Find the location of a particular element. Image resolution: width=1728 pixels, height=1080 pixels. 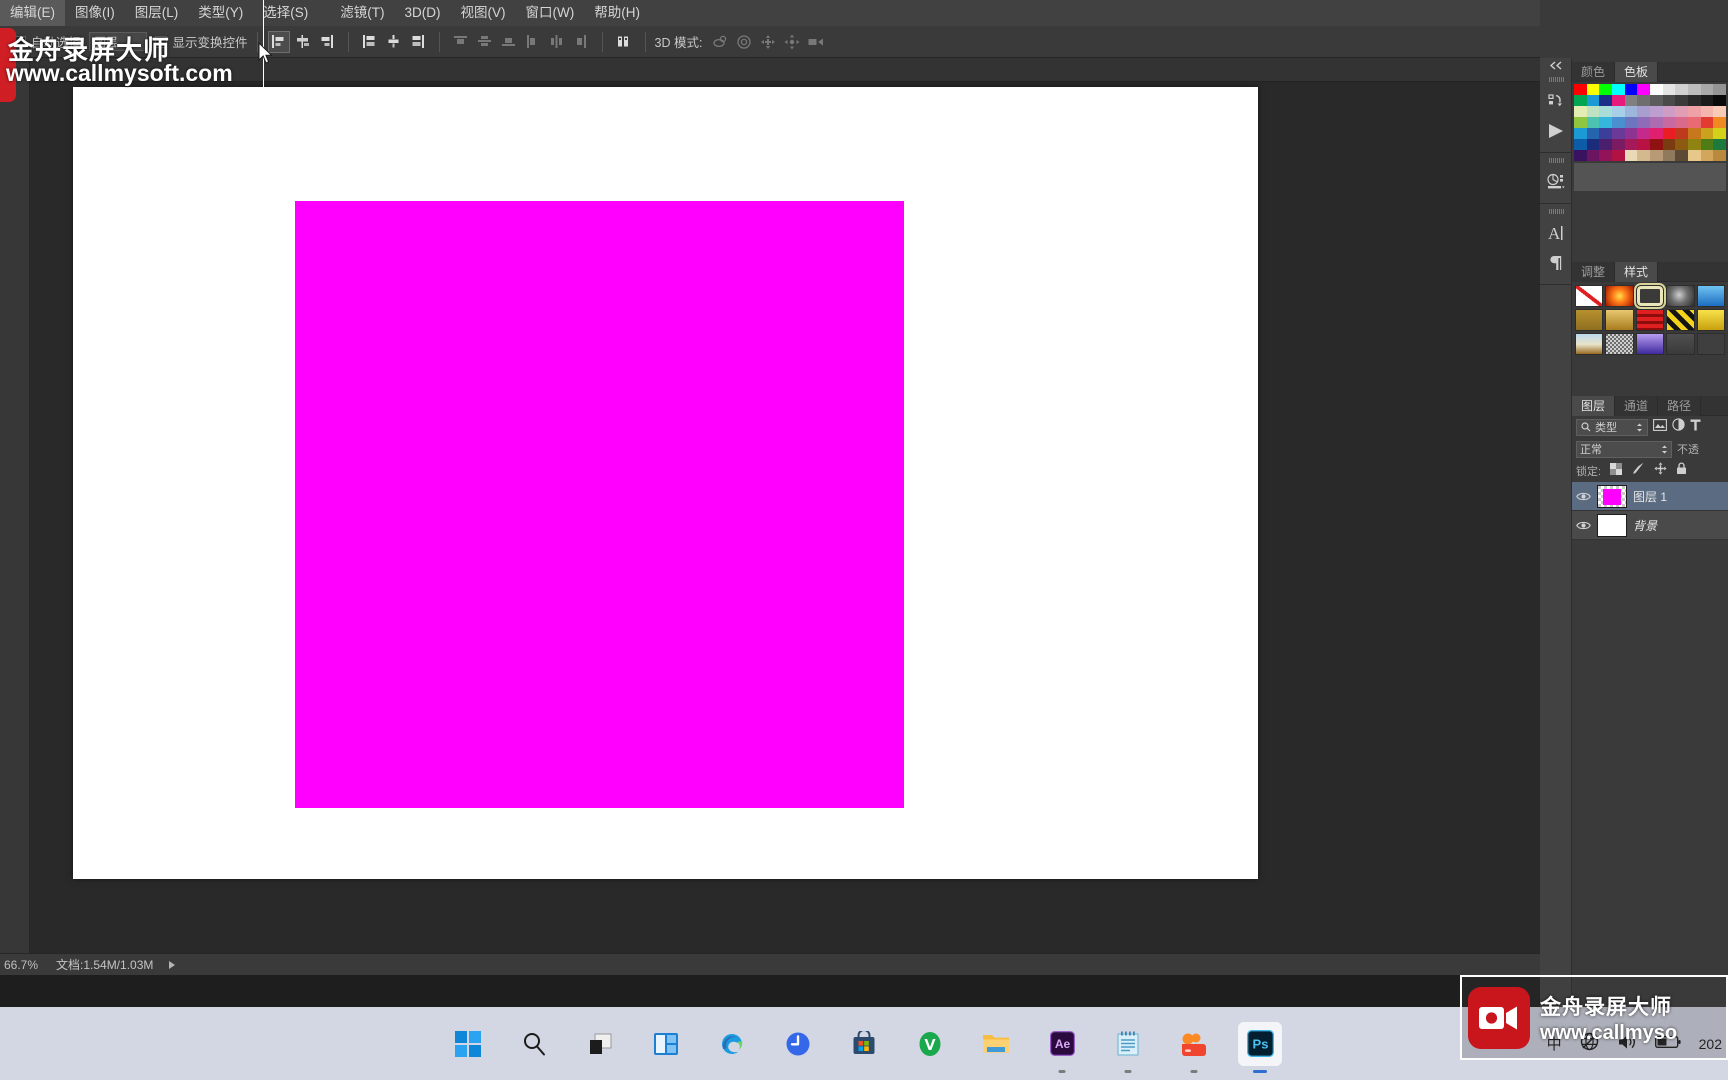

tab-paths: 路径 is located at coordinates (1680, 406).